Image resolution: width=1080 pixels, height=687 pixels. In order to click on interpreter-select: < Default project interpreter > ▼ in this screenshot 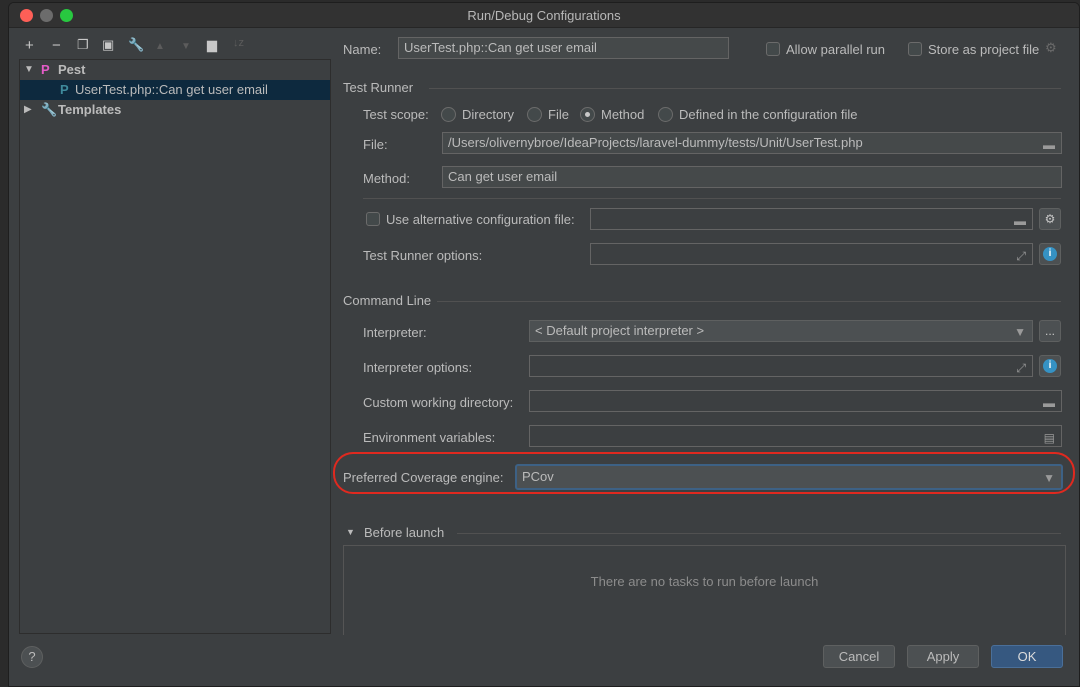, I will do `click(781, 331)`.